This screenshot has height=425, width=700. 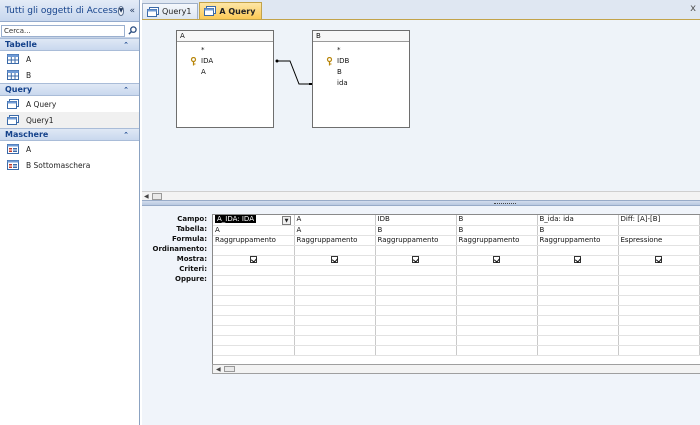 What do you see at coordinates (693, 8) in the screenshot?
I see `close-icon: x` at bounding box center [693, 8].